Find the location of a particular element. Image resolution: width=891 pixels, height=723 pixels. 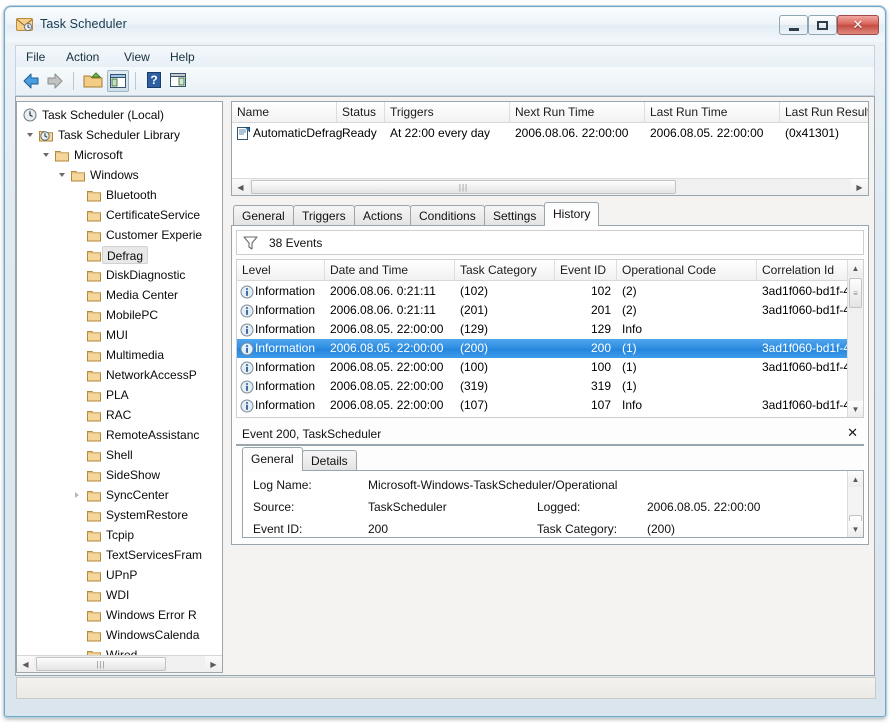

show-console-tree-icon is located at coordinates (118, 81).